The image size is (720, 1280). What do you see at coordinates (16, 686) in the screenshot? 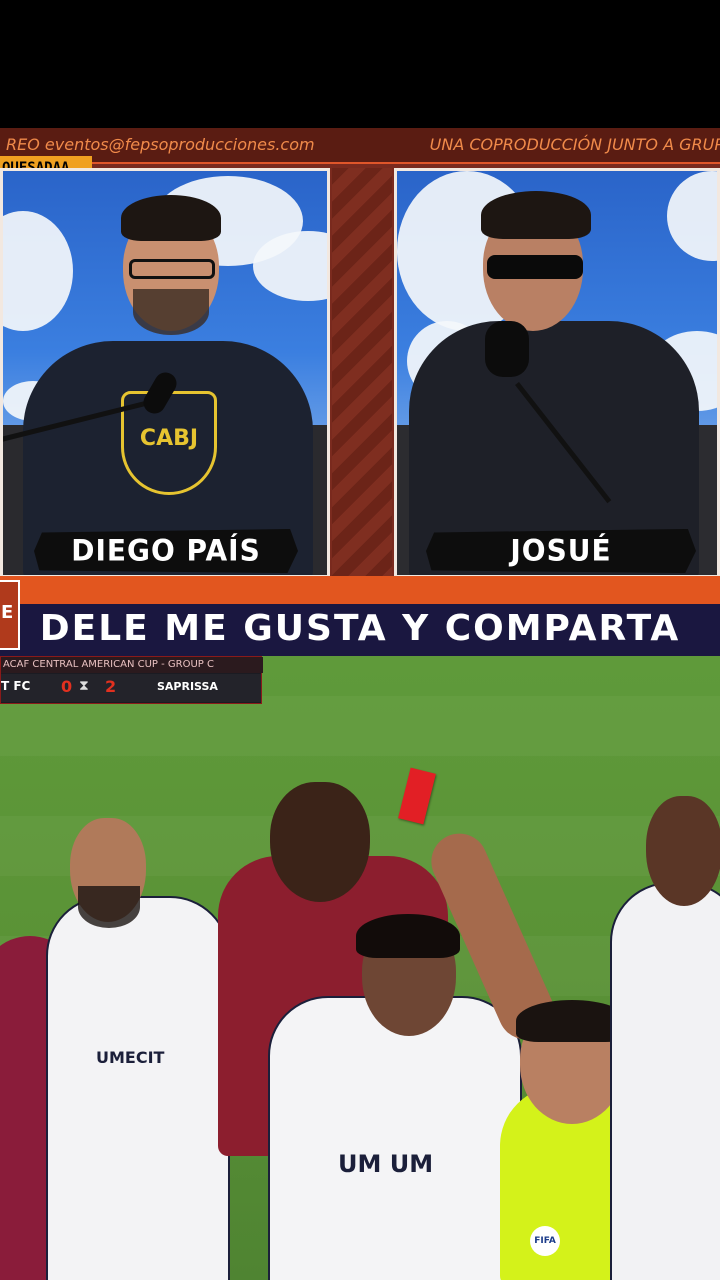
I see `team-a-name: T FC` at bounding box center [16, 686].